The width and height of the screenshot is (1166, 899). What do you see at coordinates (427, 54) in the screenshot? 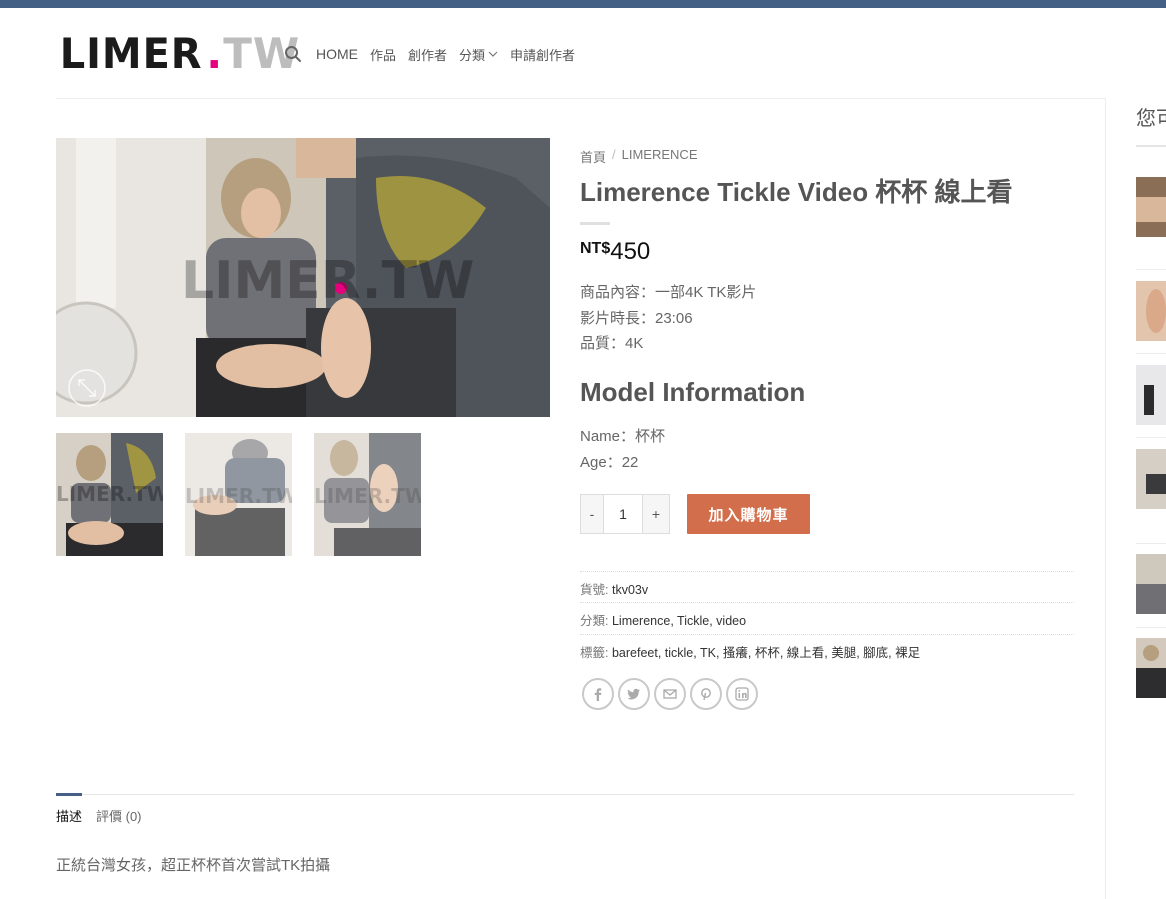
I see `nav-creators: 創作者` at bounding box center [427, 54].